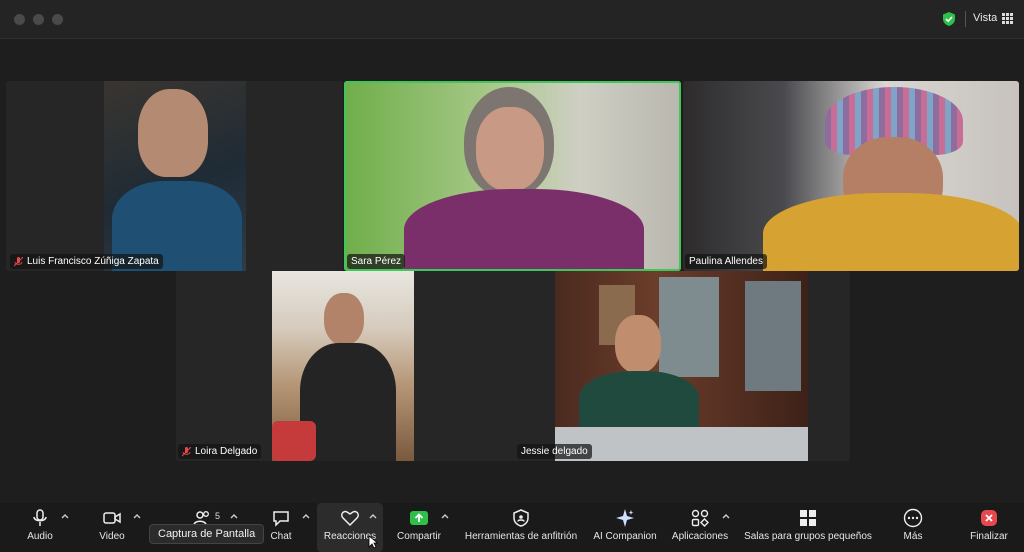  What do you see at coordinates (38, 19) in the screenshot?
I see `minimize-window-button` at bounding box center [38, 19].